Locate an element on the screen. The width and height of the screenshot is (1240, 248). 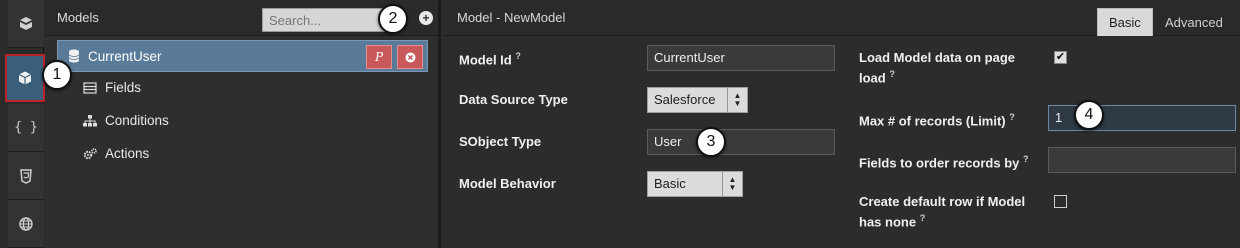
tree-item-label: Conditions is located at coordinates (137, 120).